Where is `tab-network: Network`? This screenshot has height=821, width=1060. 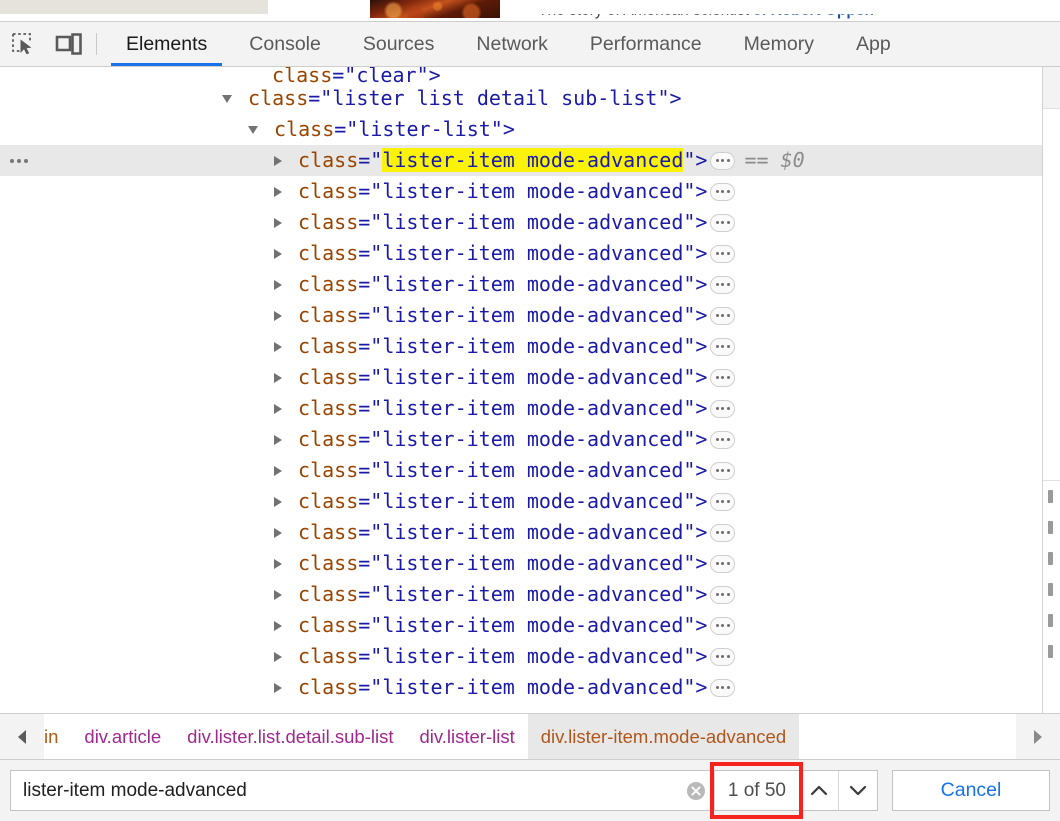 tab-network: Network is located at coordinates (512, 44).